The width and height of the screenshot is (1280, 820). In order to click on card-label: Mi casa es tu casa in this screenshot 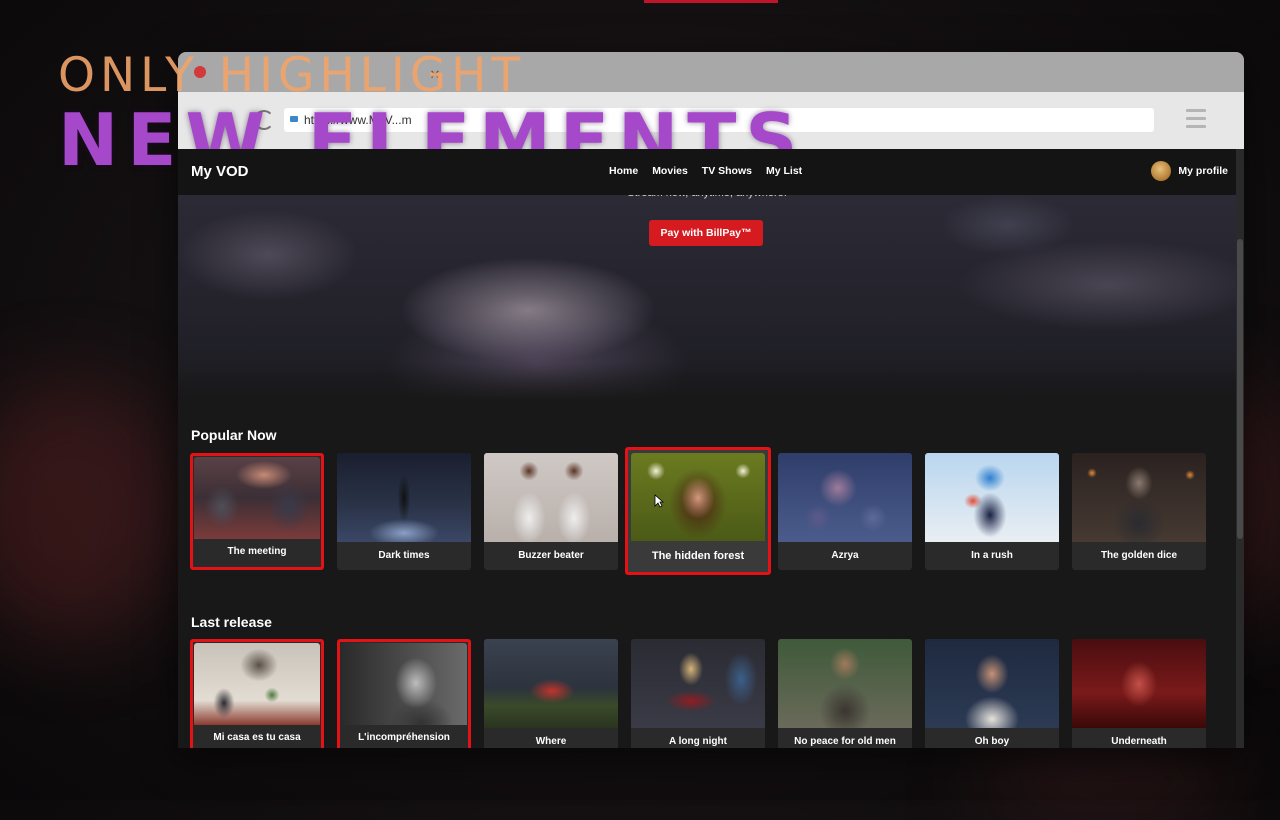, I will do `click(257, 737)`.